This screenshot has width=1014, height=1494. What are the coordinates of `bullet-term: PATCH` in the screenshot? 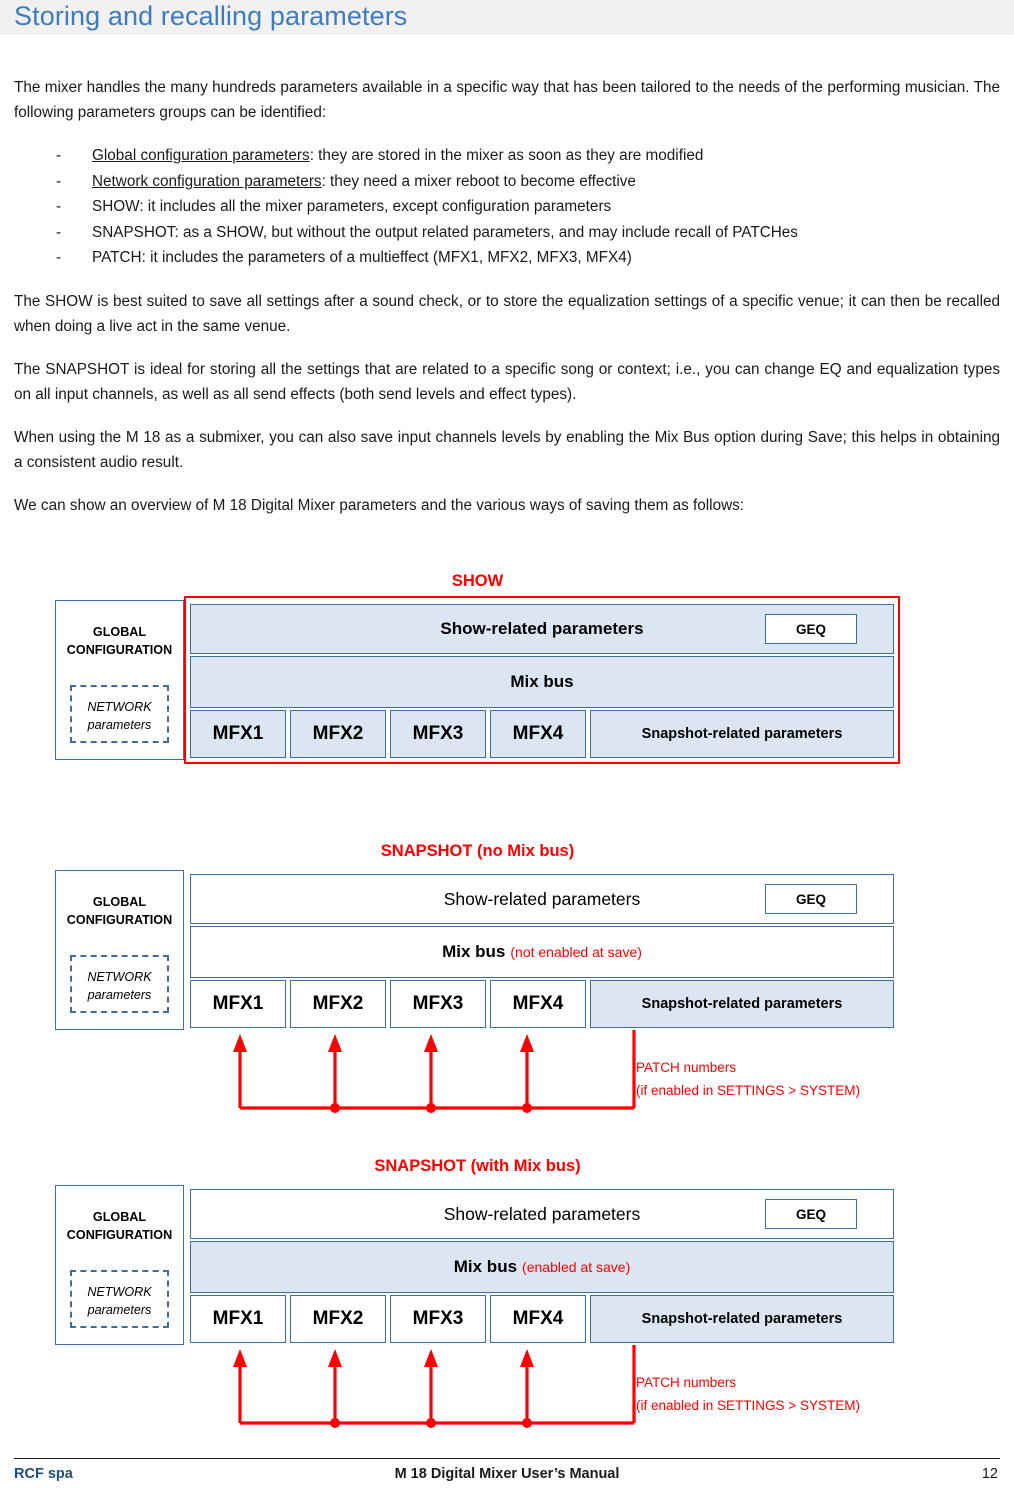 It's located at (117, 257).